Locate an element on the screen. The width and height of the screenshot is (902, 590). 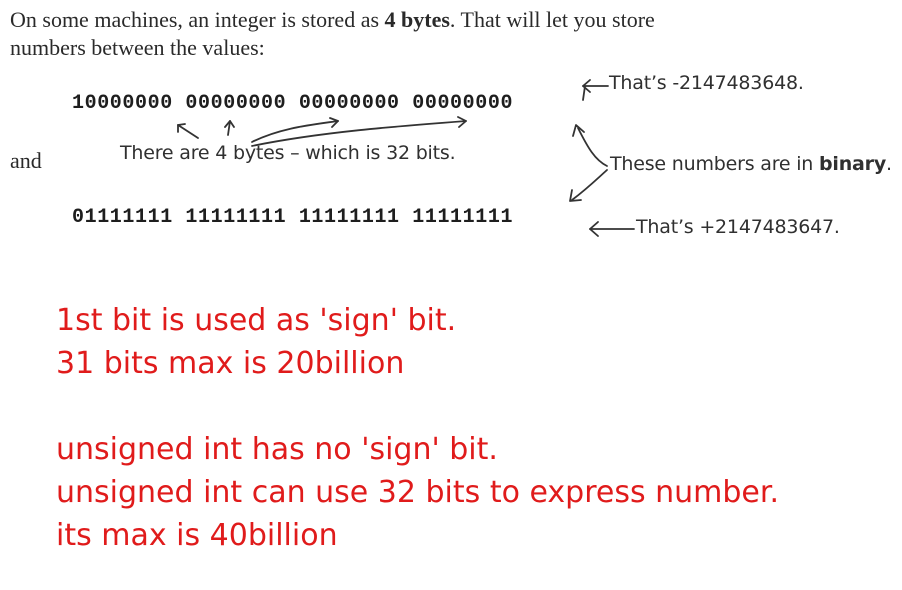
intro-text-end: . That will let you store is located at coordinates (552, 19).